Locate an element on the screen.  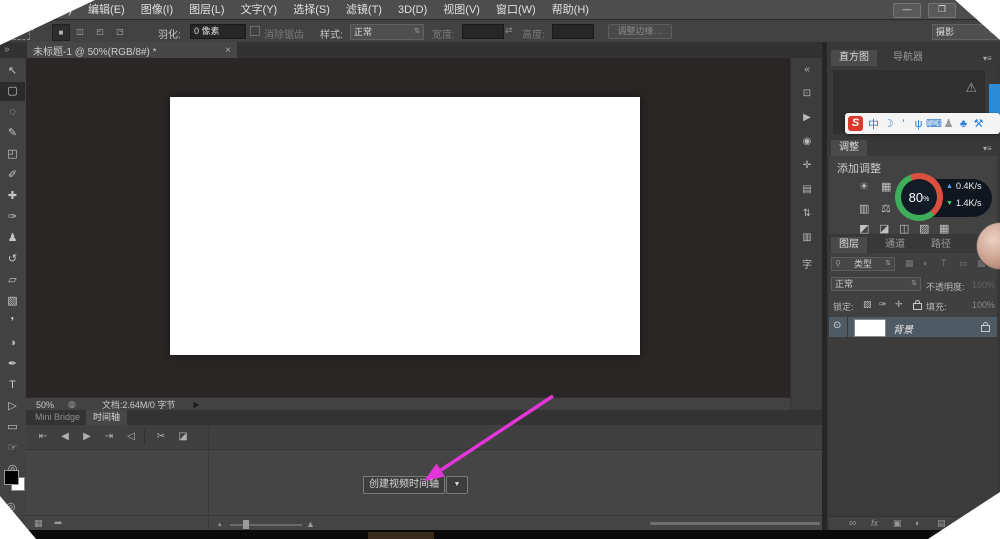
timeline-zoom-handle is located at coordinates (246, 524).